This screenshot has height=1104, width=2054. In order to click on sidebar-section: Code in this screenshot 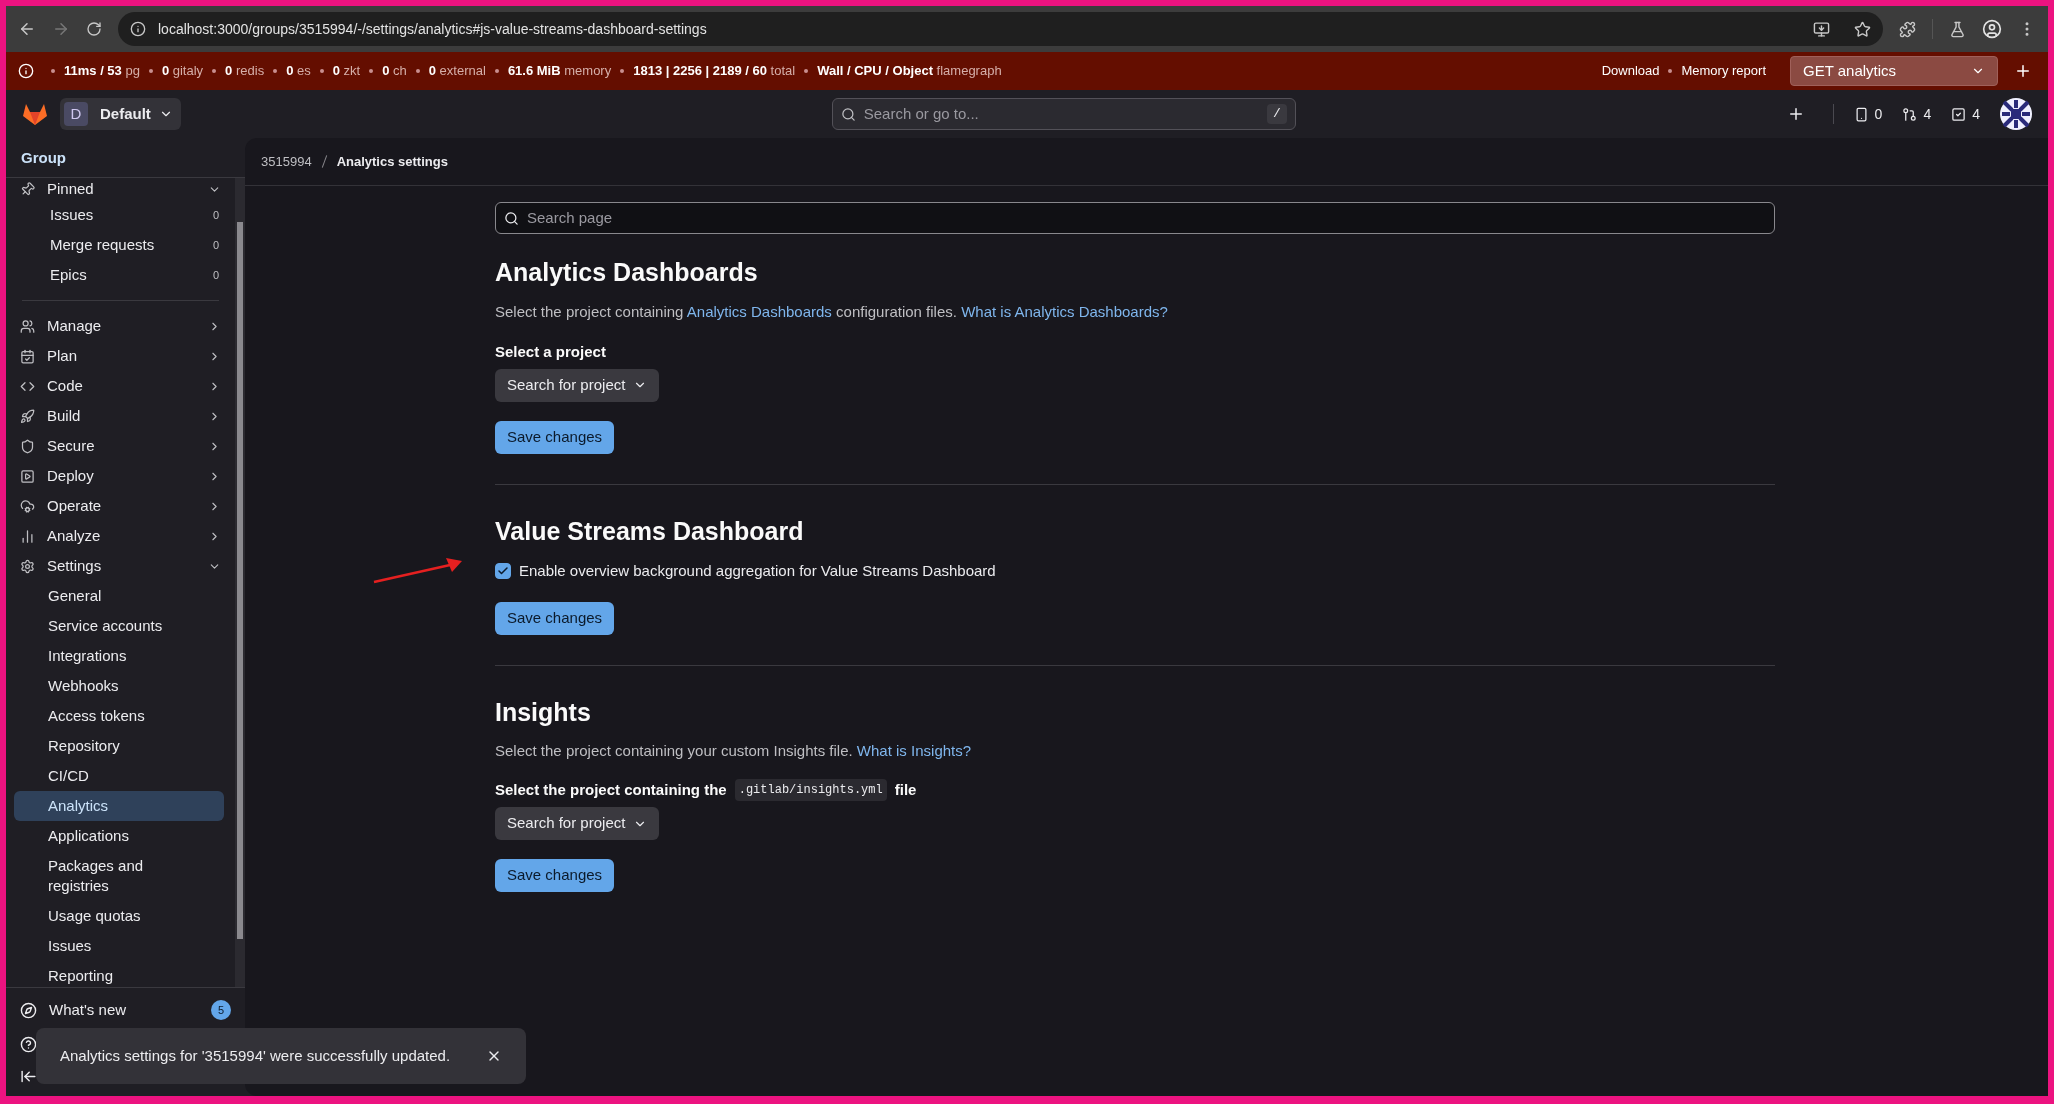, I will do `click(120, 386)`.